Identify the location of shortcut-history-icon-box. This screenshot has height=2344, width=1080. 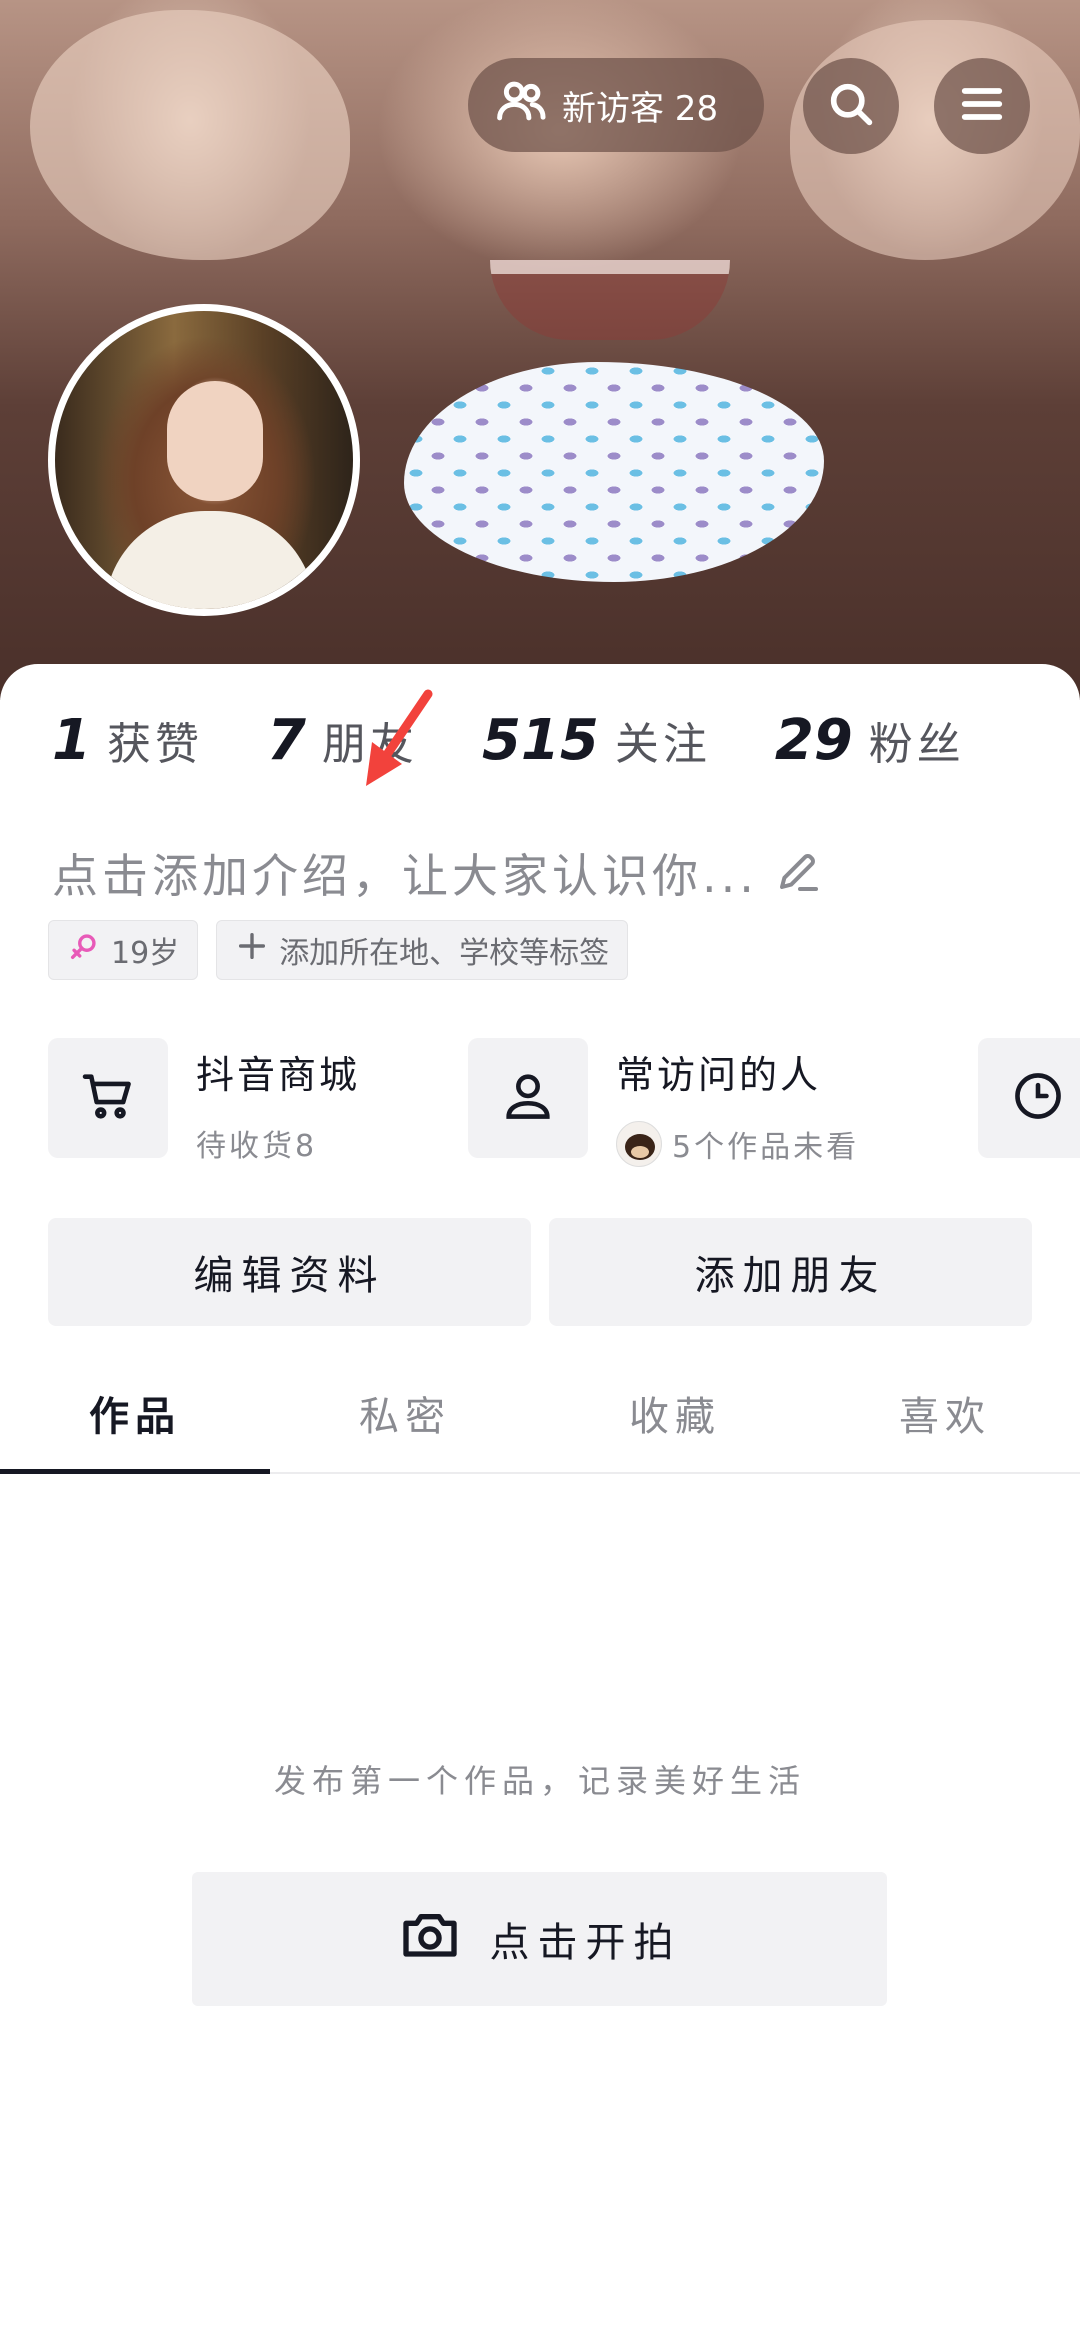
(1029, 1098).